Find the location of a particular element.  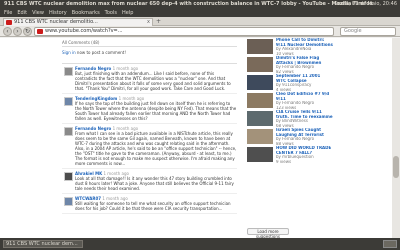

scrollbar-thumb is located at coordinates (396, 167).